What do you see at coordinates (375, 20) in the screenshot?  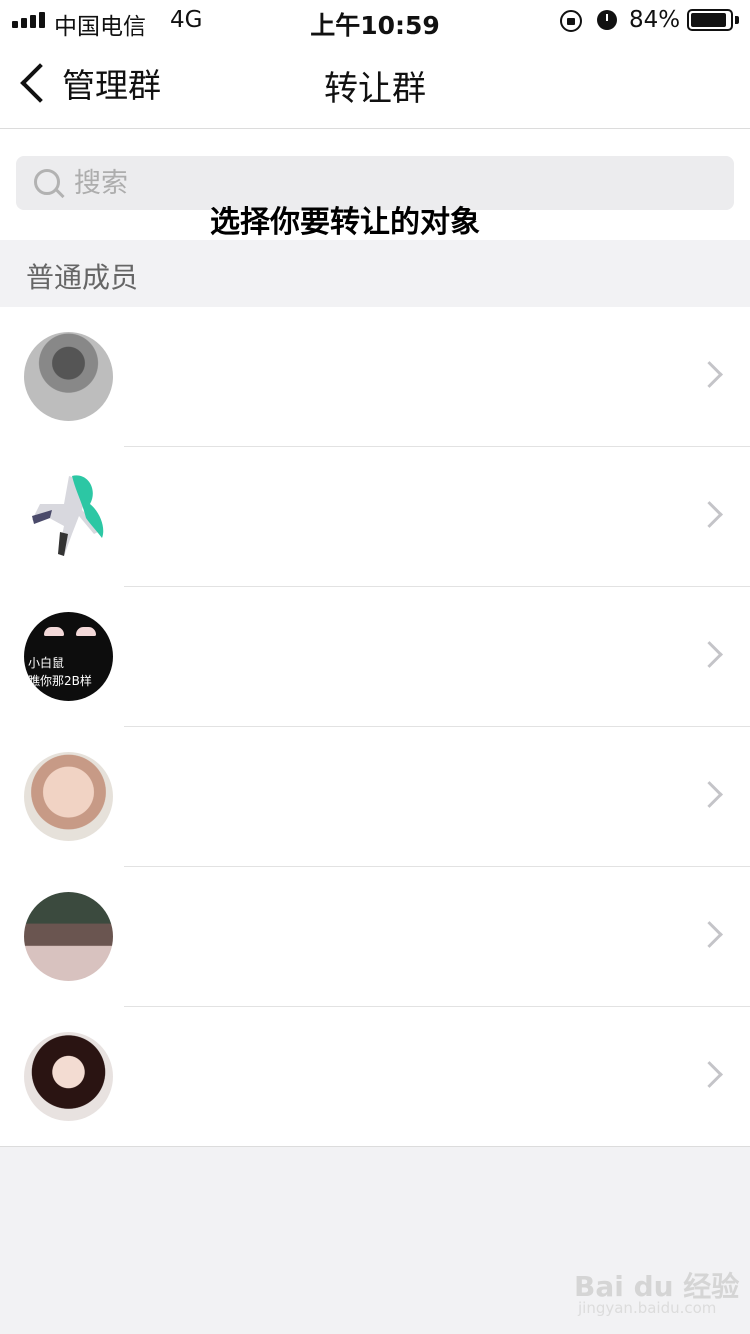 I see `status-bar: 中国电信 4G 上午10:59 84%` at bounding box center [375, 20].